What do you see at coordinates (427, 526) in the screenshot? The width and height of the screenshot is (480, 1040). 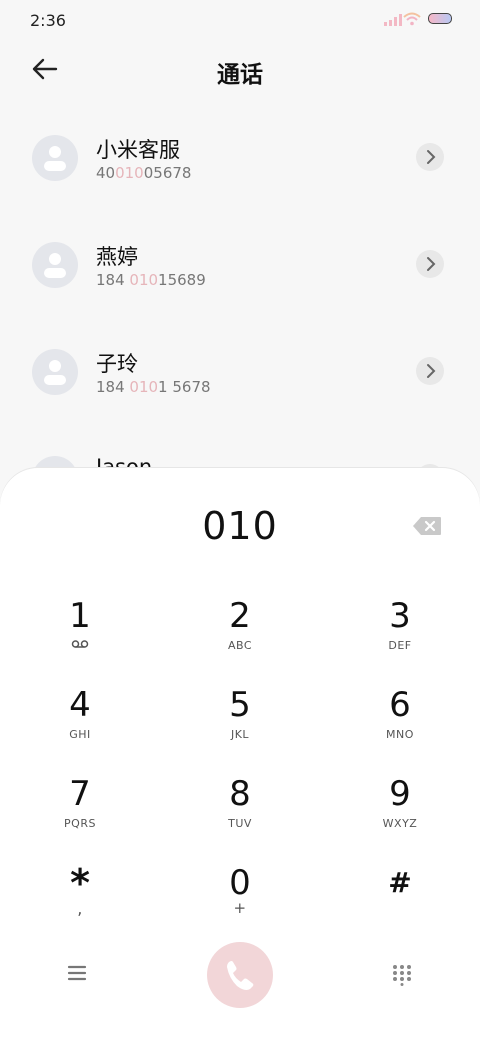 I see `backspace-icon` at bounding box center [427, 526].